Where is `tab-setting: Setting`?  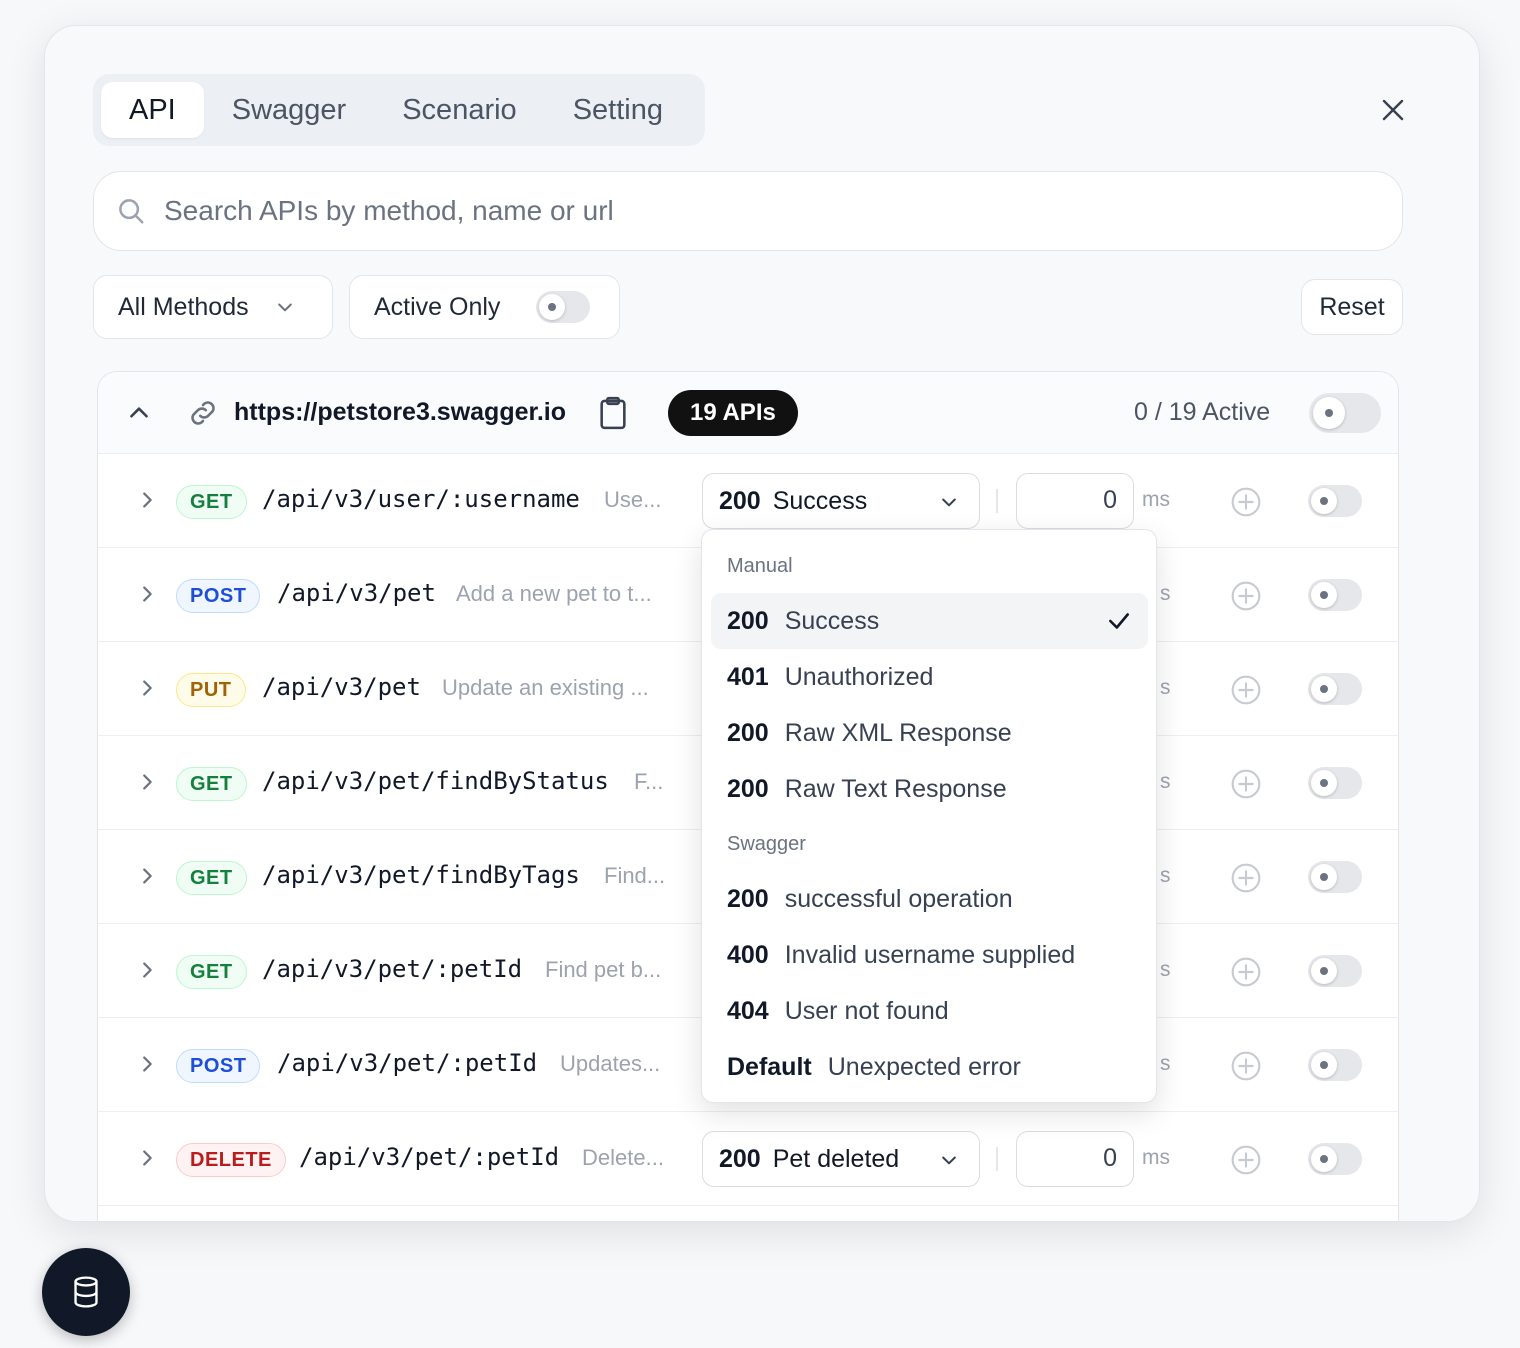
tab-setting: Setting is located at coordinates (618, 110).